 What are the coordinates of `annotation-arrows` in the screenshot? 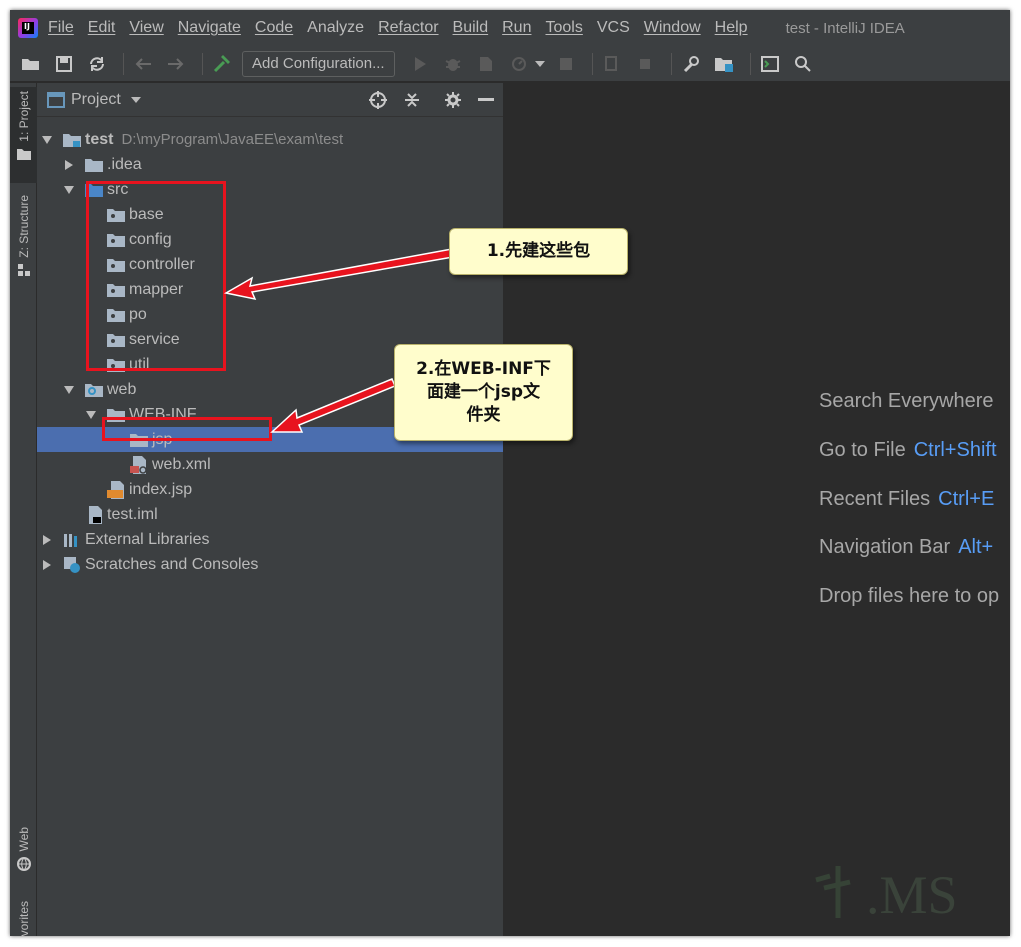 It's located at (338, 340).